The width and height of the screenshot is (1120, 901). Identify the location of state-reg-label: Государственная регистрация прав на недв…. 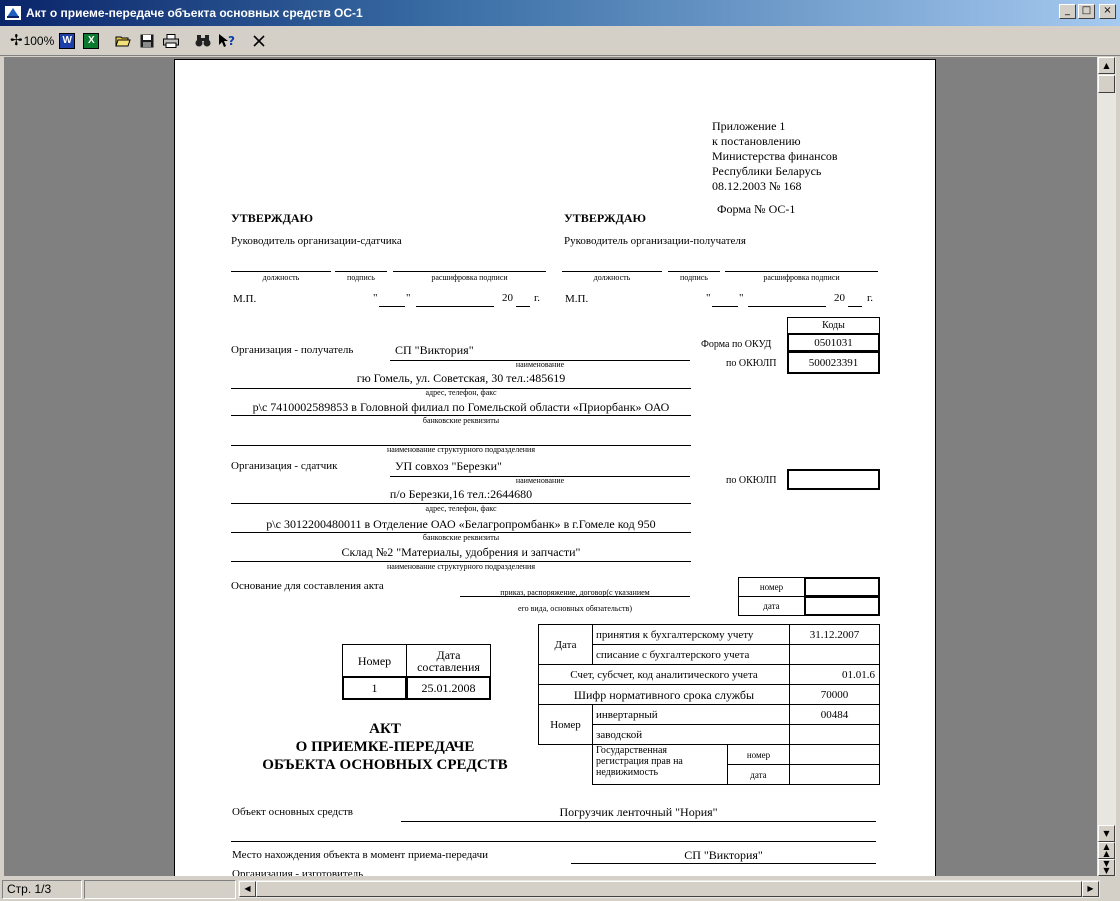
(660, 764).